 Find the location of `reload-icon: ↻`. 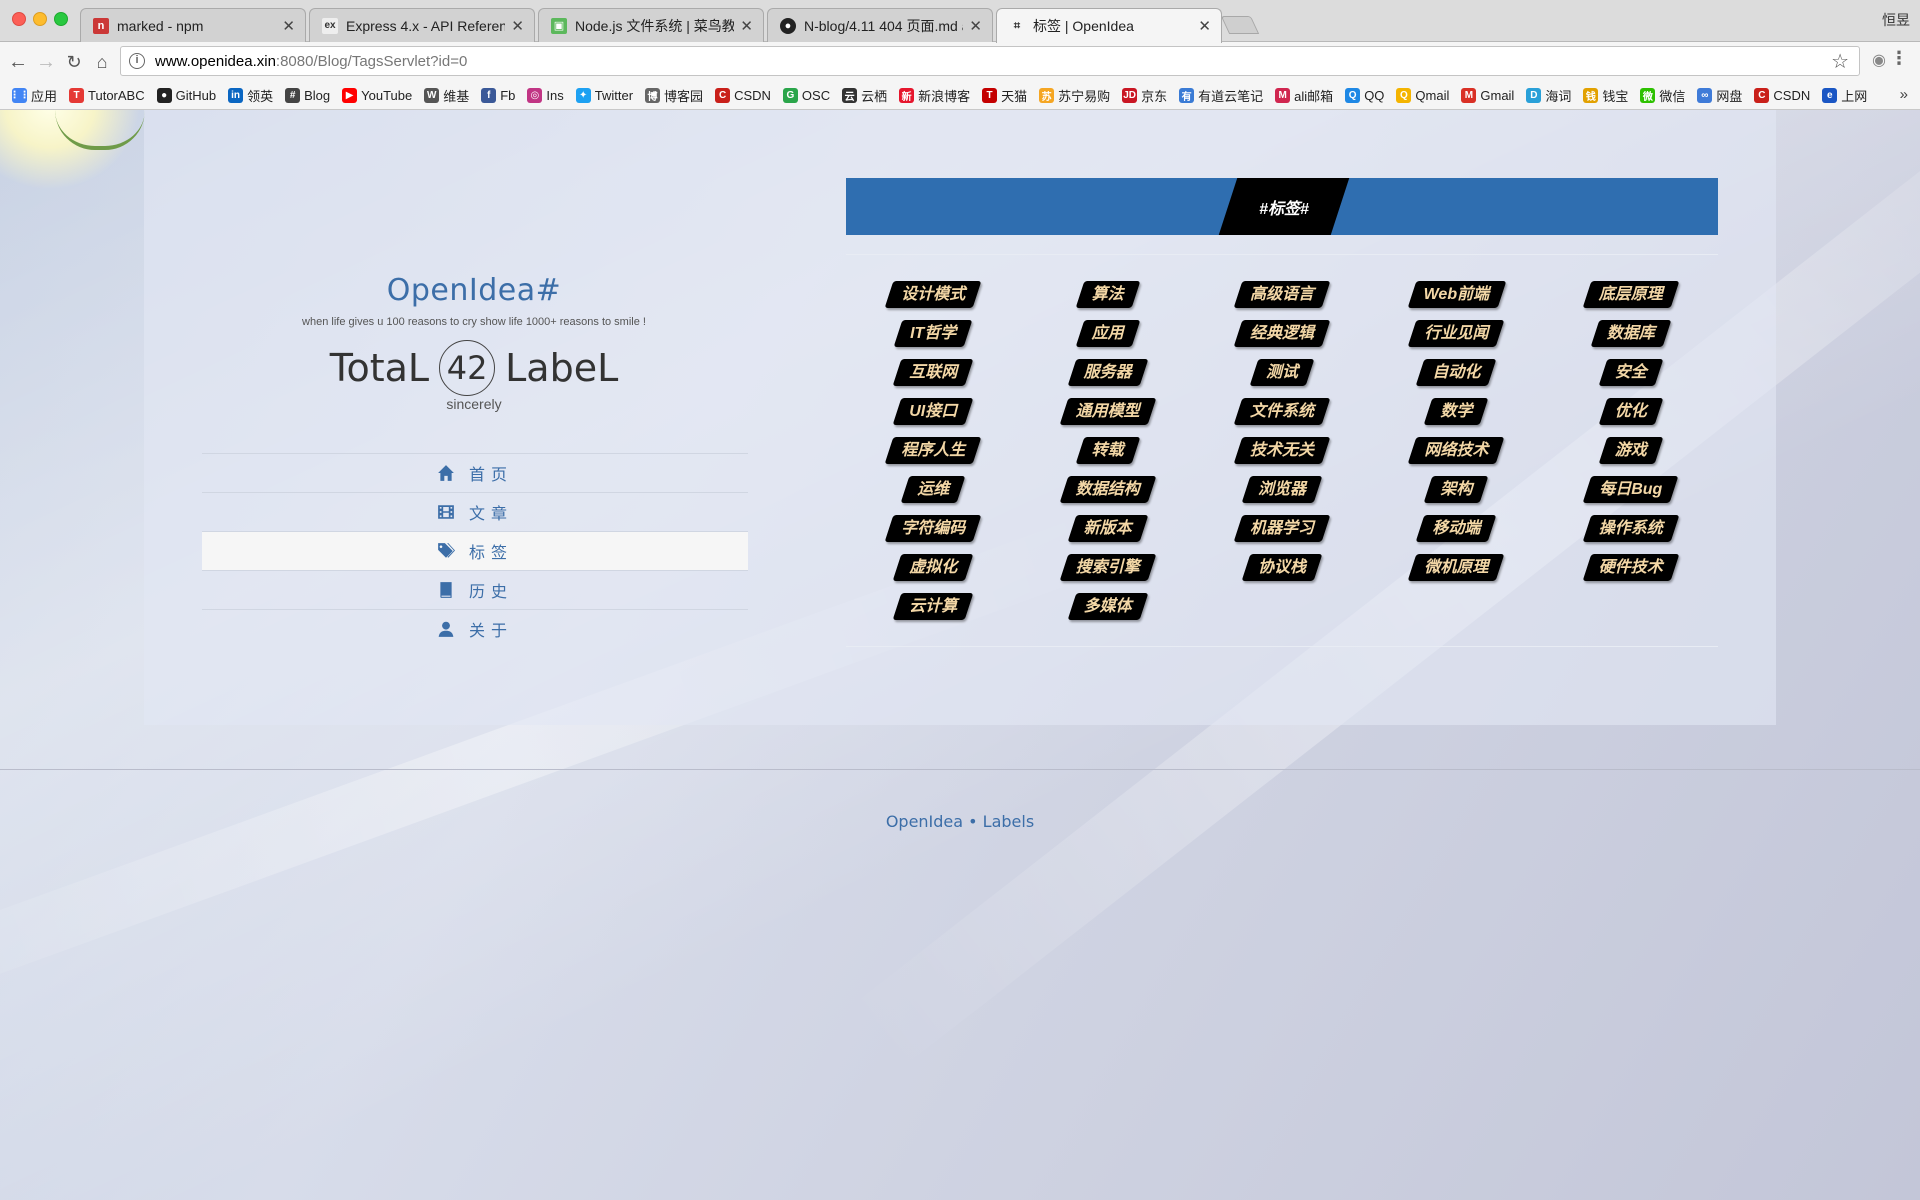

reload-icon: ↻ is located at coordinates (74, 62).